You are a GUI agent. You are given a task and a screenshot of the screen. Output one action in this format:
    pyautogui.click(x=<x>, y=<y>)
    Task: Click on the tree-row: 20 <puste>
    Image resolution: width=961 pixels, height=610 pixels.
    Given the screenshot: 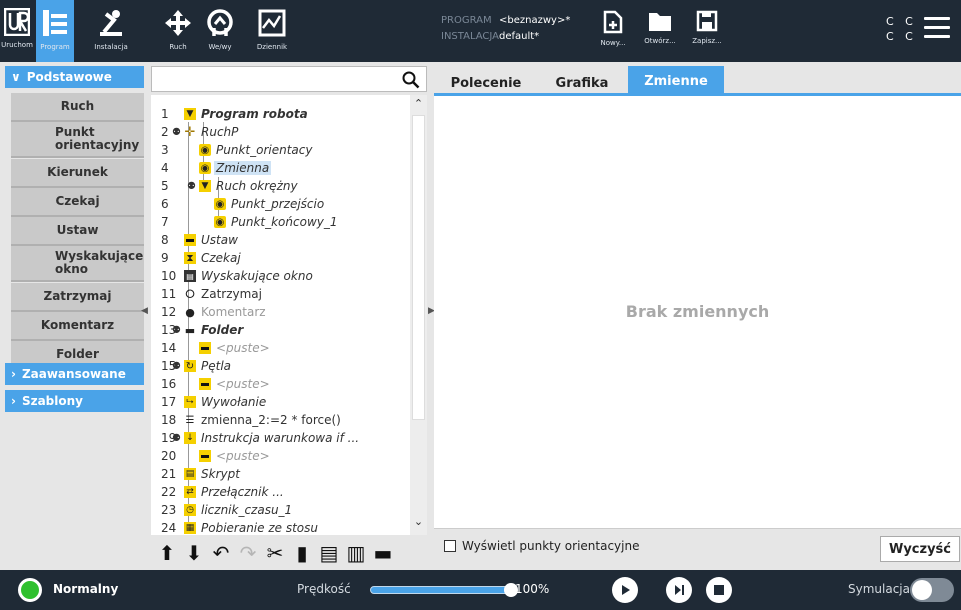 What is the action you would take?
    pyautogui.click(x=280, y=456)
    